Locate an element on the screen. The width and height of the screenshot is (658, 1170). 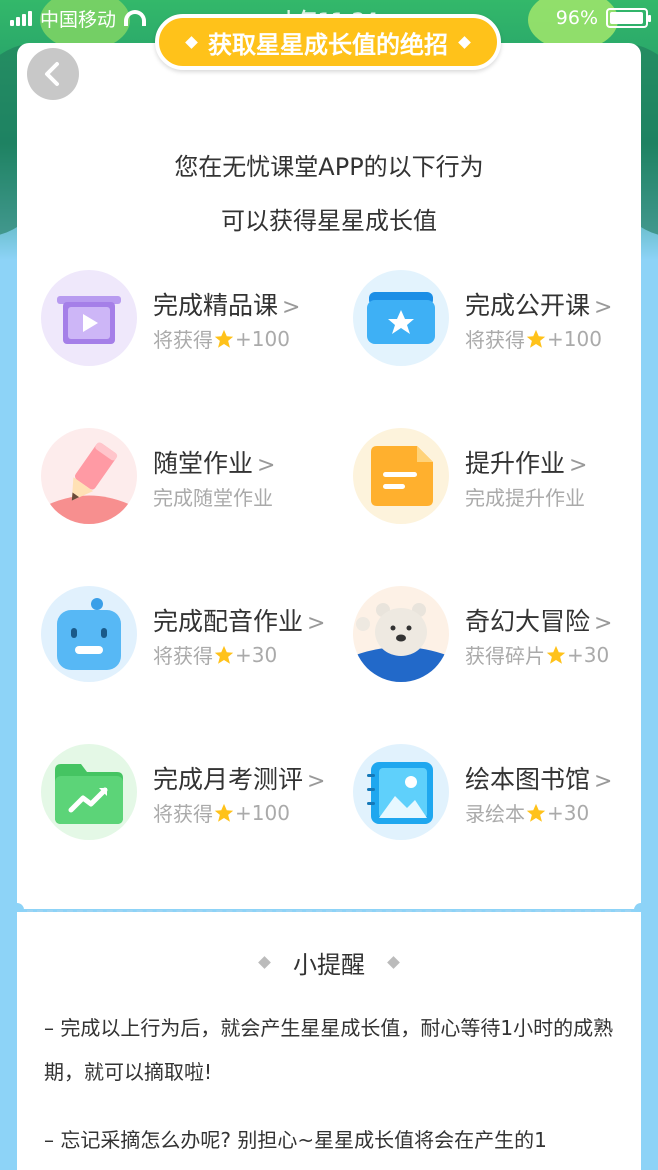
wifi-icon is located at coordinates (135, 18).